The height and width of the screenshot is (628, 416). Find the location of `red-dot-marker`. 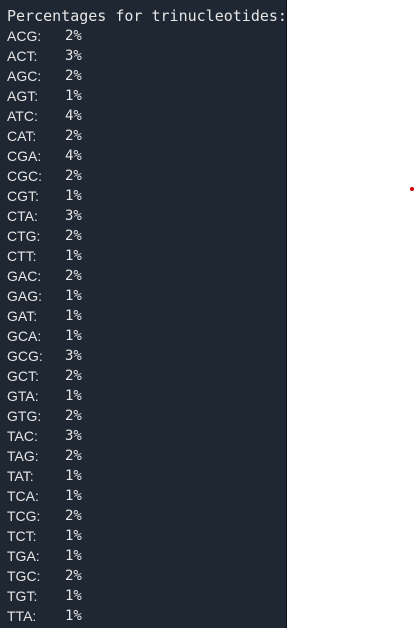

red-dot-marker is located at coordinates (412, 189).